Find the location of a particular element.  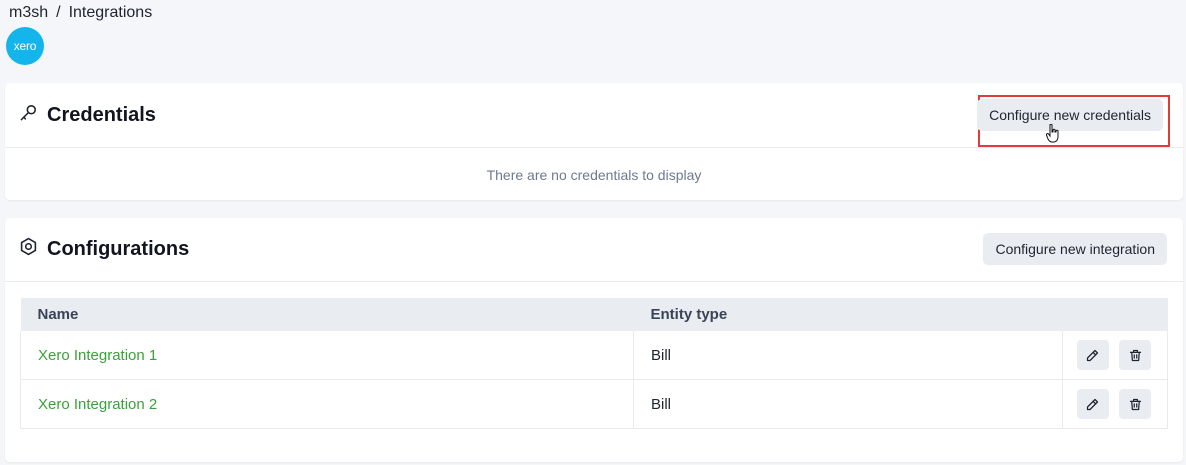

configure-new-integration-button: Configure new integration is located at coordinates (1075, 249).